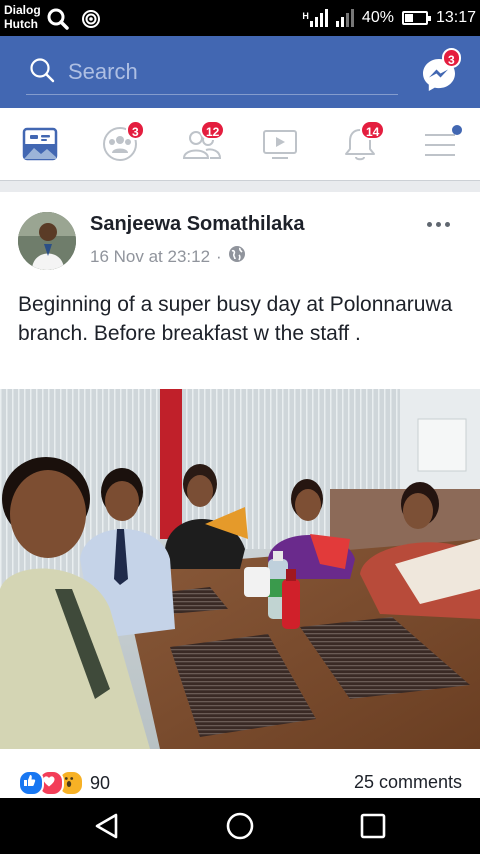  I want to click on carrier-line-1: Dialog, so click(22, 10).